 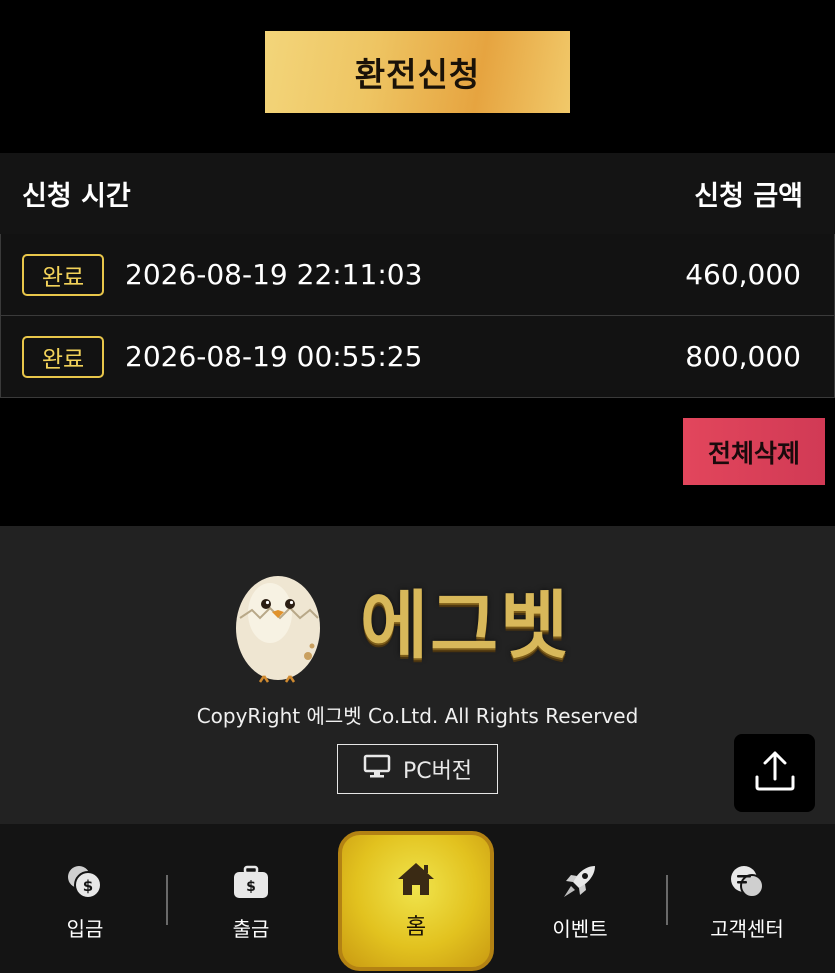 I want to click on nav-event-label: 이벤트, so click(x=580, y=929).